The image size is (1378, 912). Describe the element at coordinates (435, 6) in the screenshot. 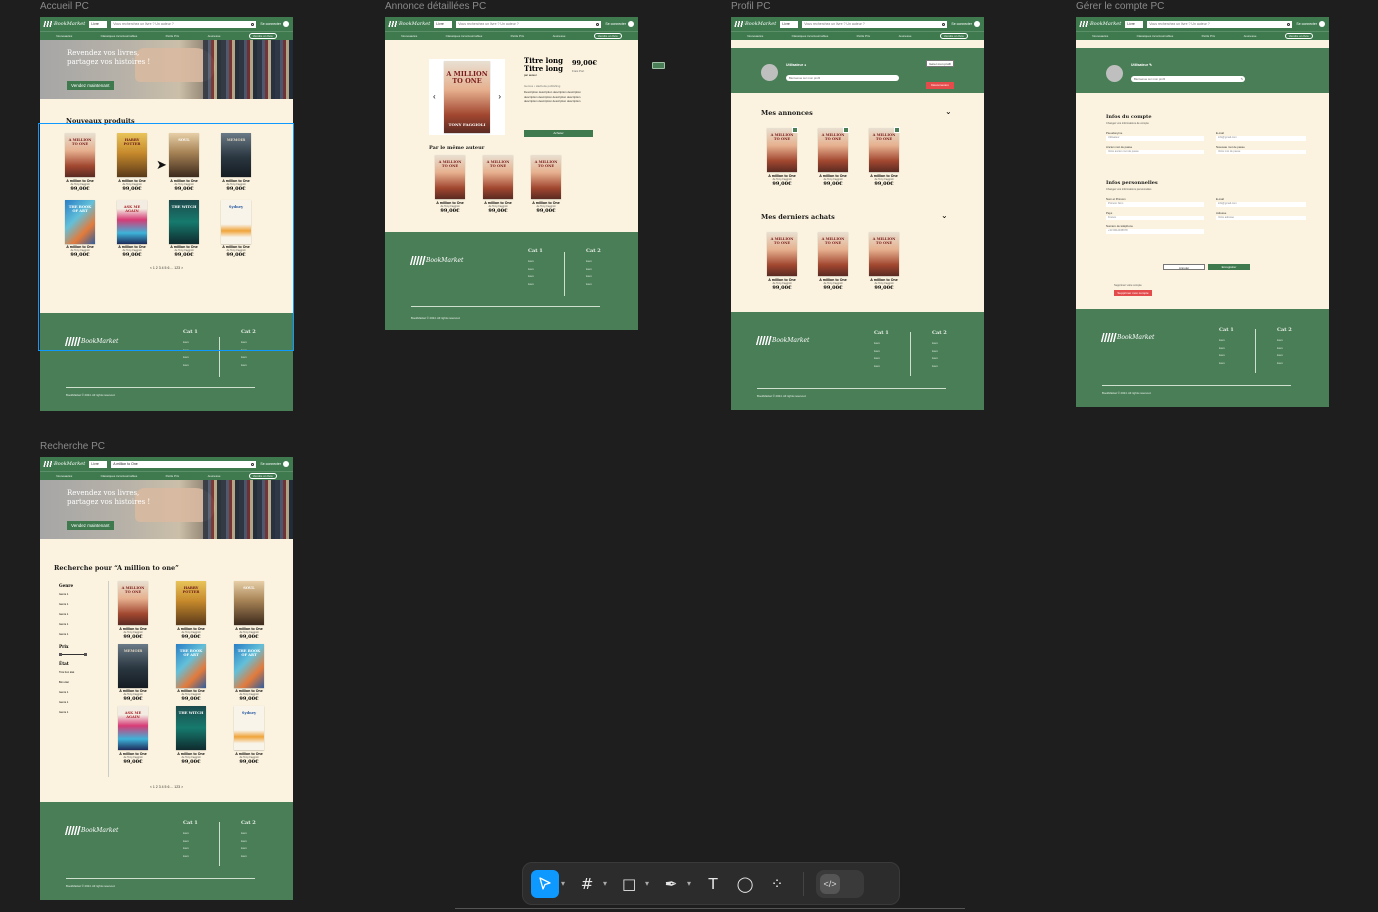

I see `frame-label-detail: Annonce détaillées PC` at that location.